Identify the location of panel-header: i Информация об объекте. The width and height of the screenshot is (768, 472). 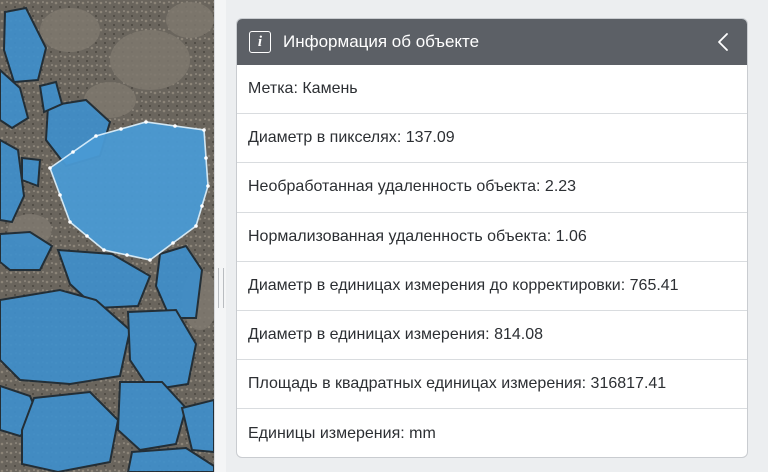
(492, 42).